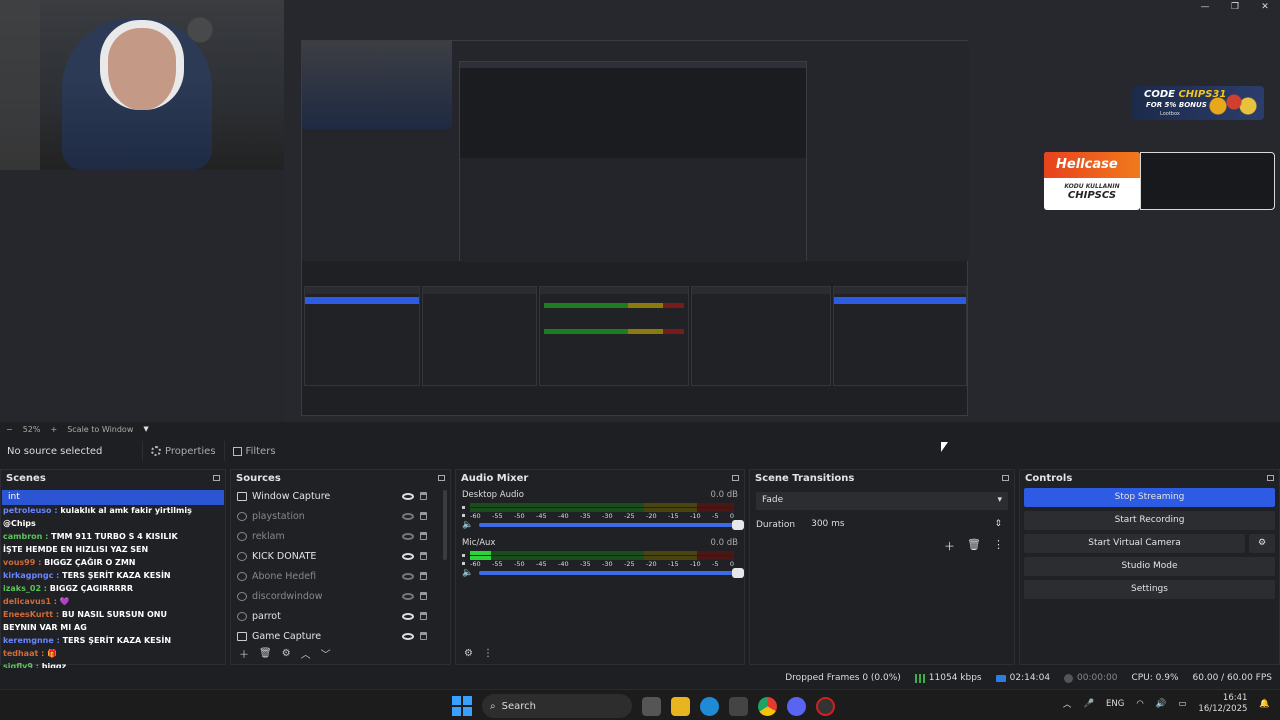 The image size is (1280, 720). Describe the element at coordinates (340, 536) in the screenshot. I see `source-item-reklam: reklam` at that location.